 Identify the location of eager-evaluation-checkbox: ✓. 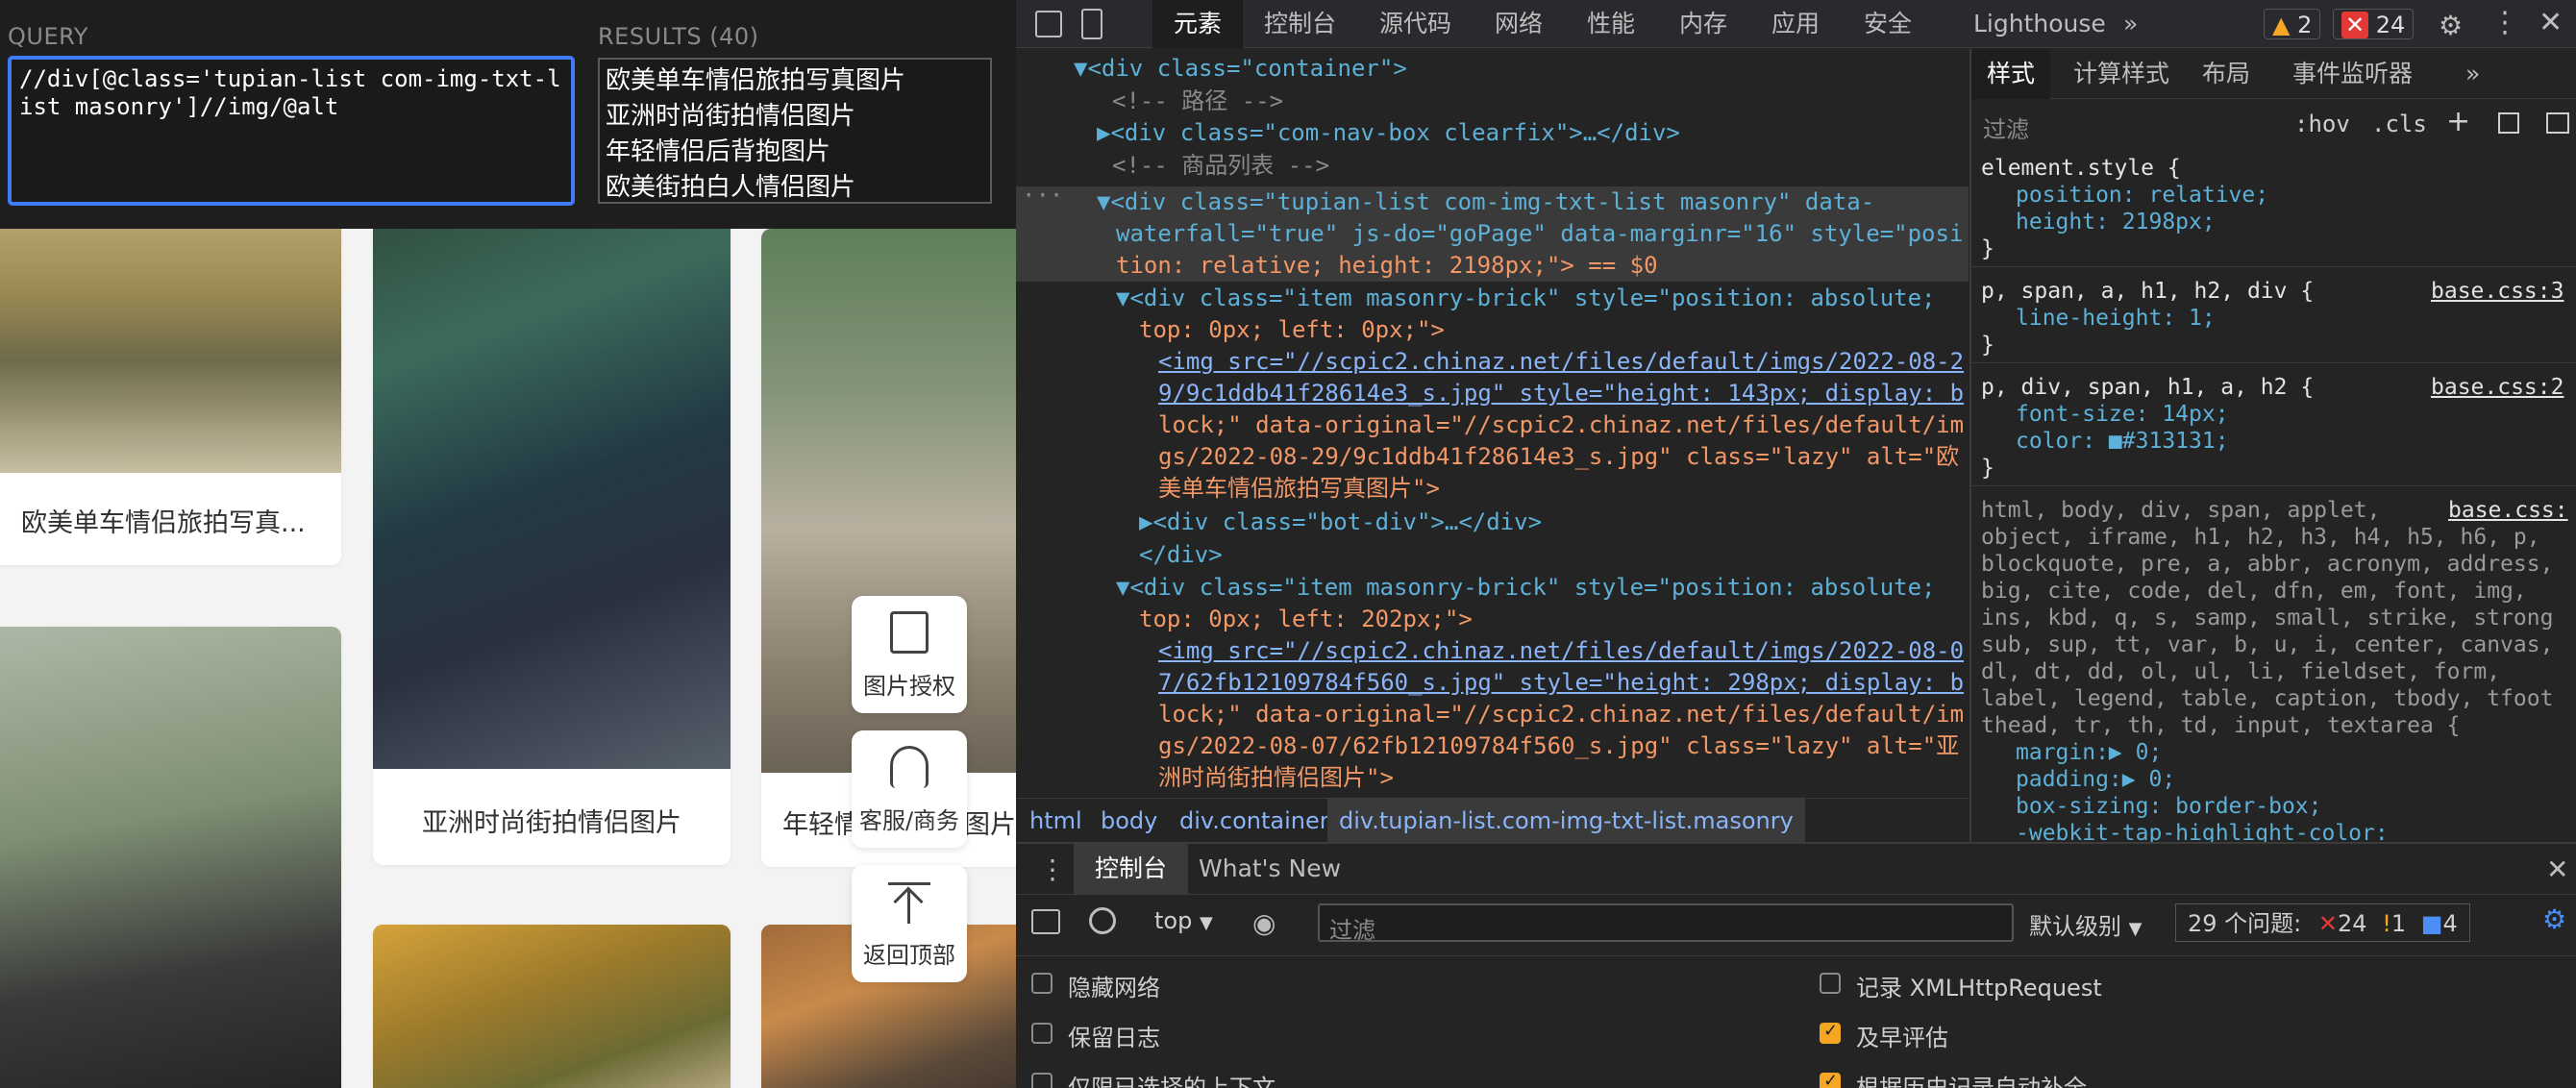
(1830, 1032).